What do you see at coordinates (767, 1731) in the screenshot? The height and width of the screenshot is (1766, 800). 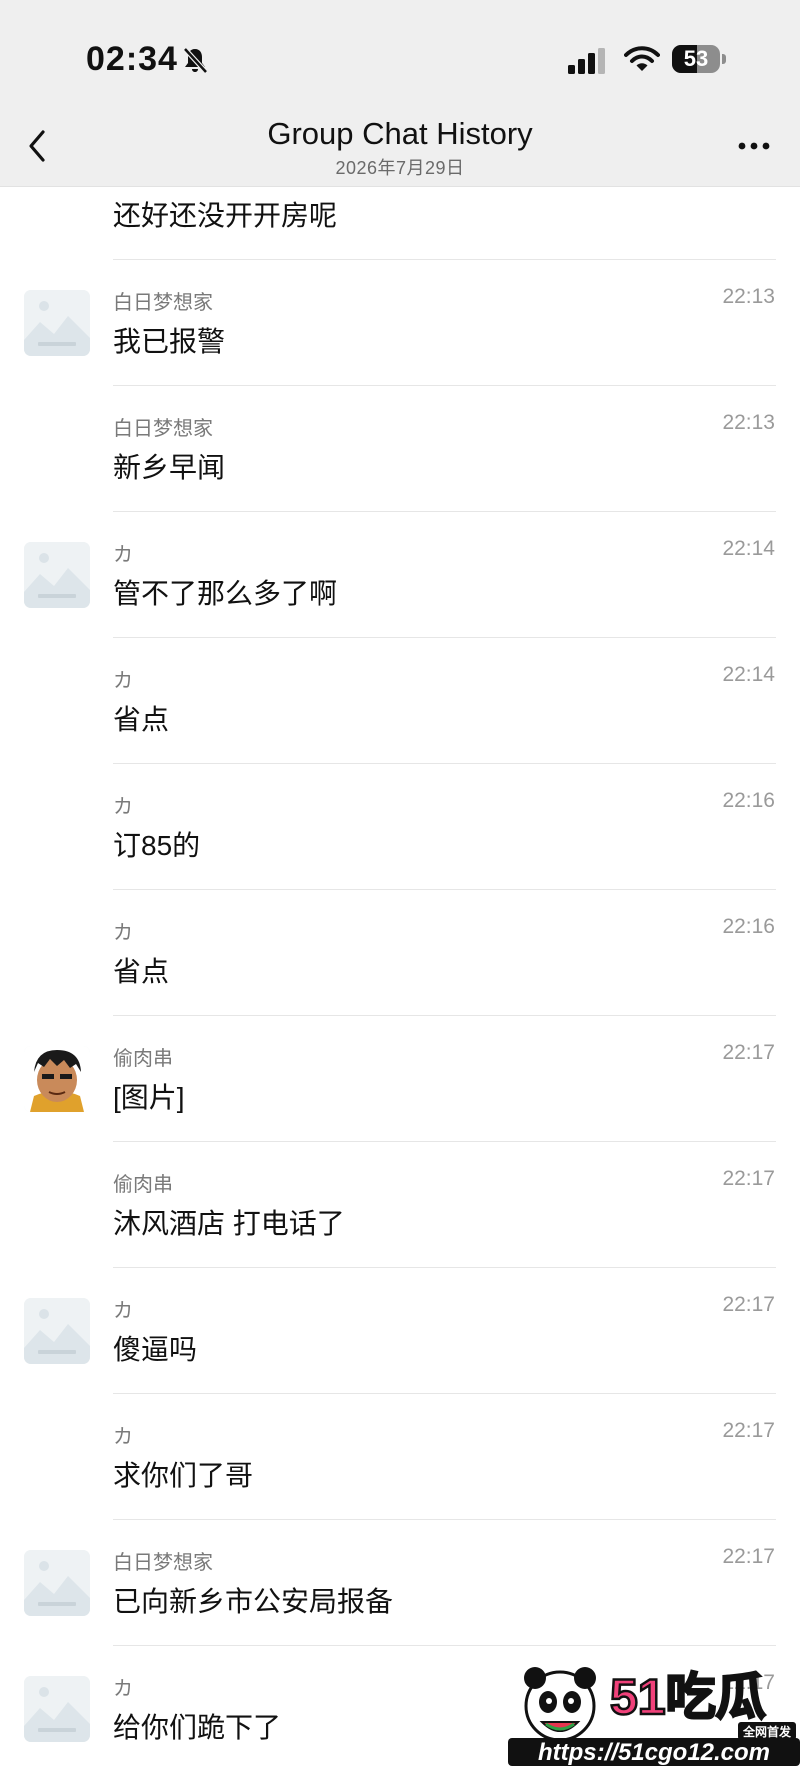 I see `watermark-badge: 全网首发` at bounding box center [767, 1731].